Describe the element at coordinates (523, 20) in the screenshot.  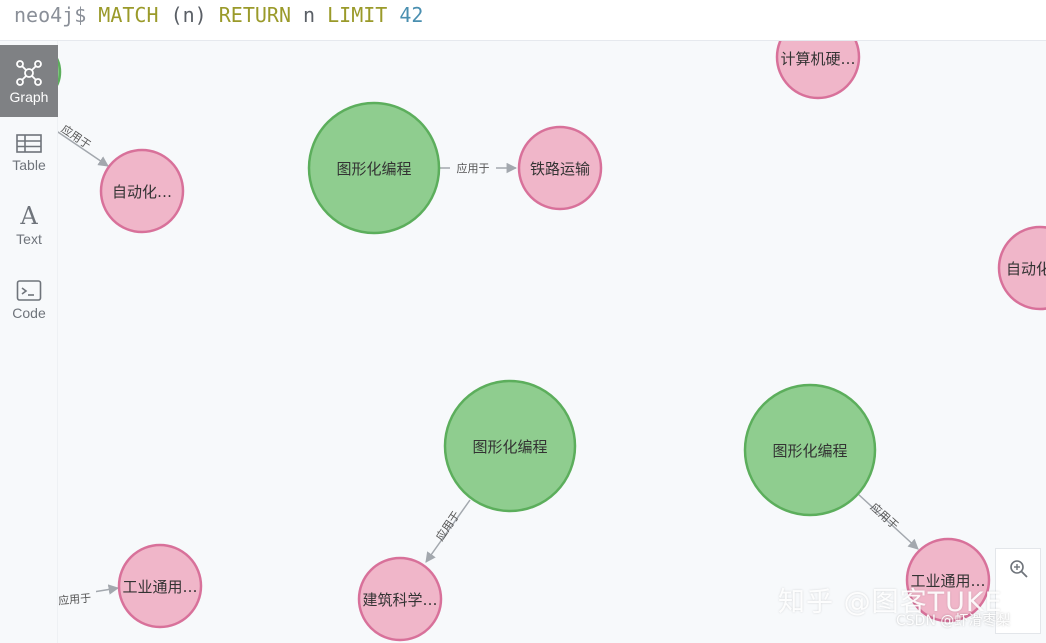
I see `query-editor: neo4j$ MATCH (n) RETURN n LIMIT 42` at that location.